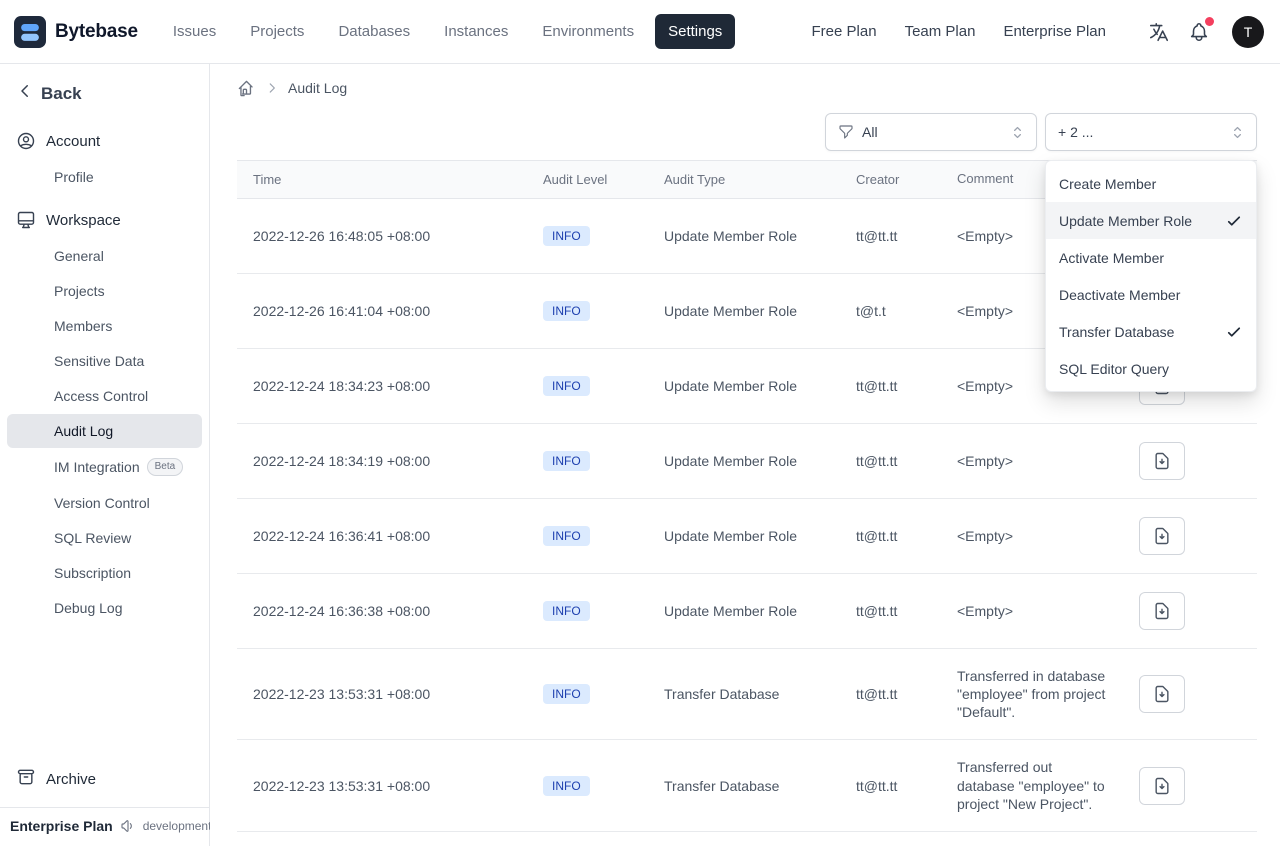 Image resolution: width=1280 pixels, height=846 pixels. I want to click on cell-creator: t@t.t, so click(890, 311).